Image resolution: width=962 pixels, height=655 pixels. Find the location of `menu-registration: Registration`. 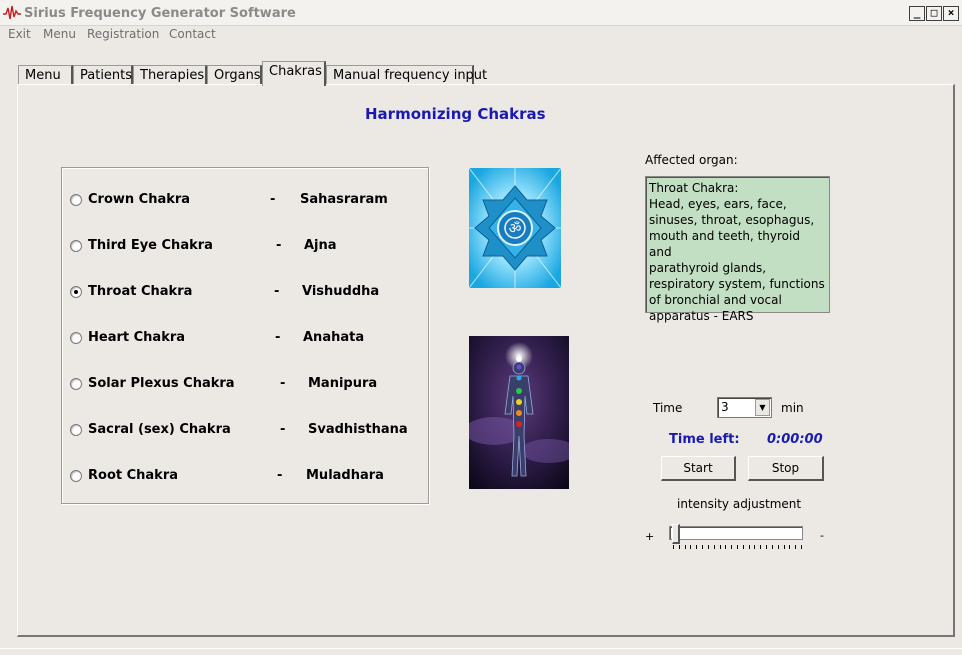

menu-registration: Registration is located at coordinates (123, 34).